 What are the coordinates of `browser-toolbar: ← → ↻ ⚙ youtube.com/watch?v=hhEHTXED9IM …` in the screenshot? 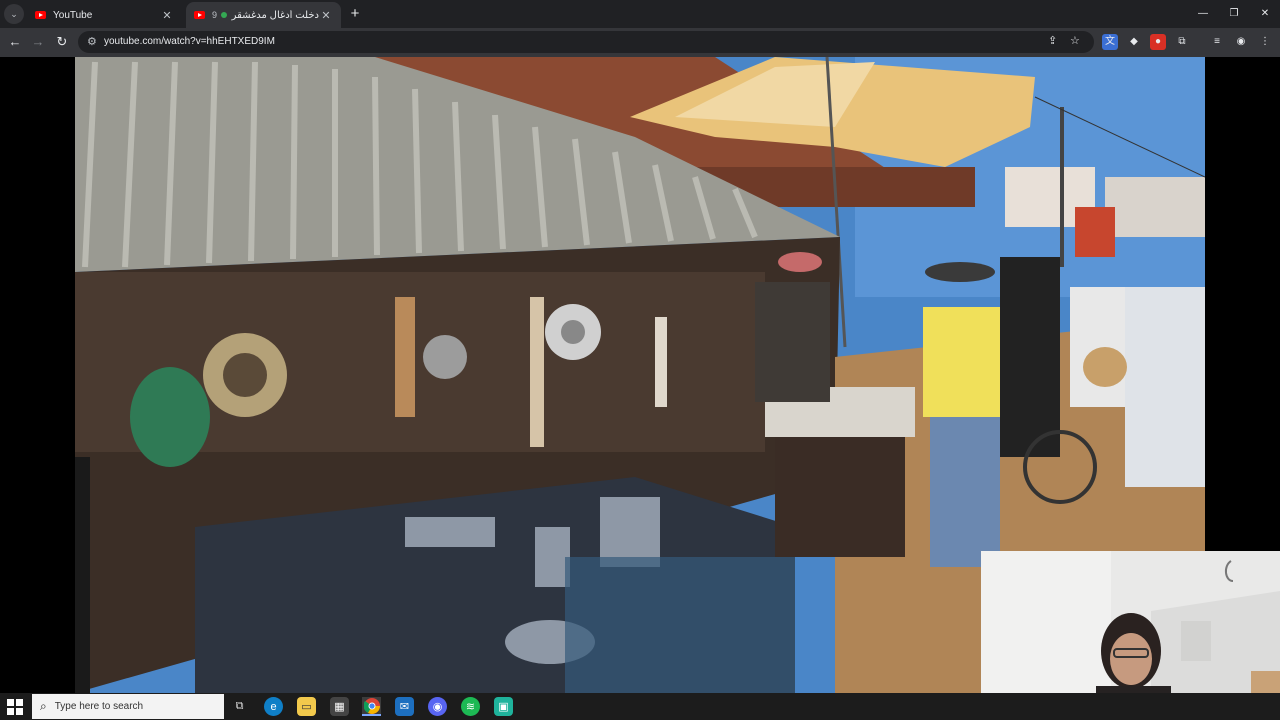 It's located at (640, 42).